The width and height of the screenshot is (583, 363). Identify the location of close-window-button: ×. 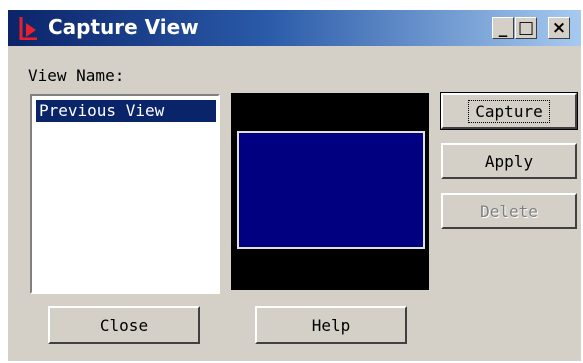
(559, 28).